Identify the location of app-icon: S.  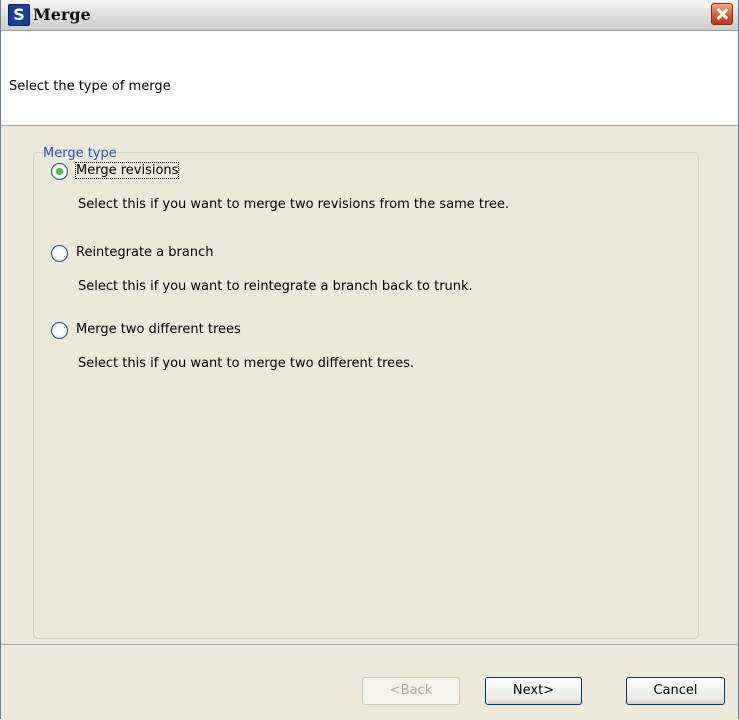
(19, 15).